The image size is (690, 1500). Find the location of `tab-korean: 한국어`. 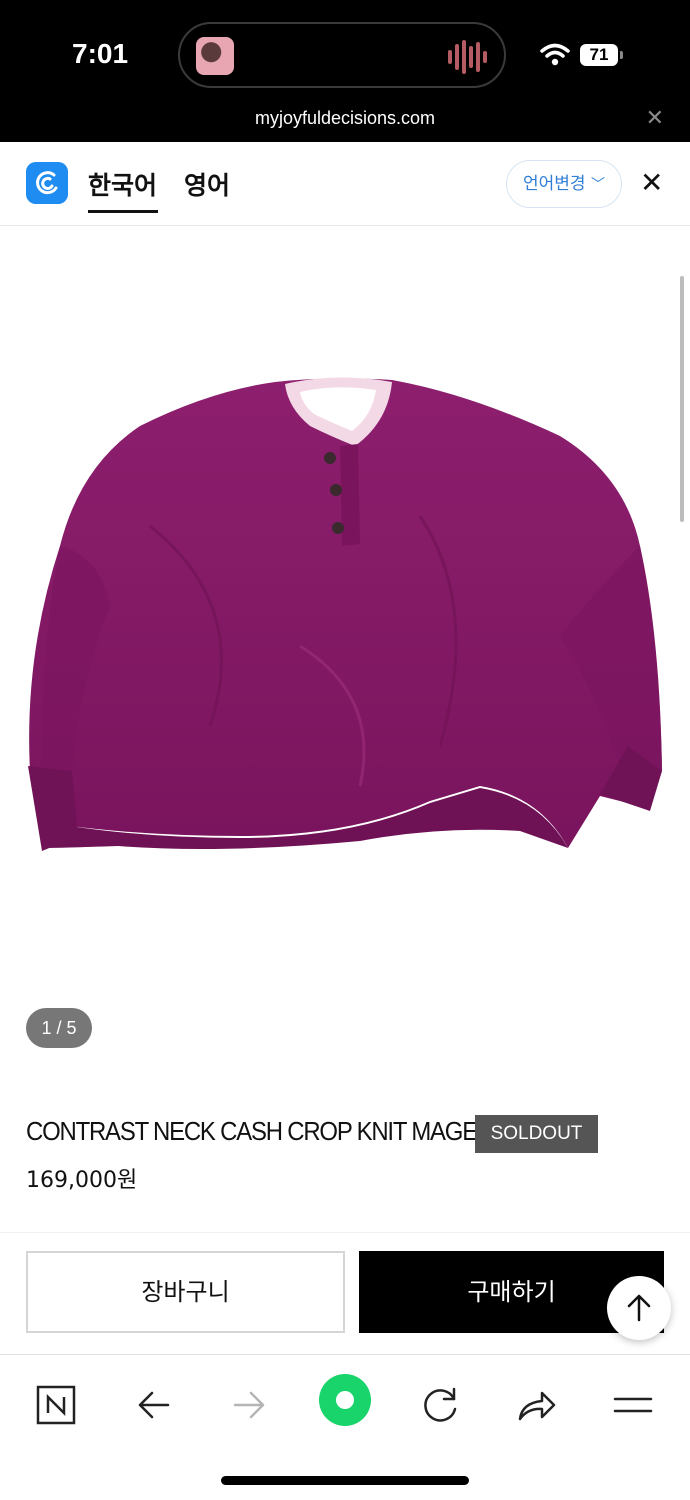

tab-korean: 한국어 is located at coordinates (122, 184).